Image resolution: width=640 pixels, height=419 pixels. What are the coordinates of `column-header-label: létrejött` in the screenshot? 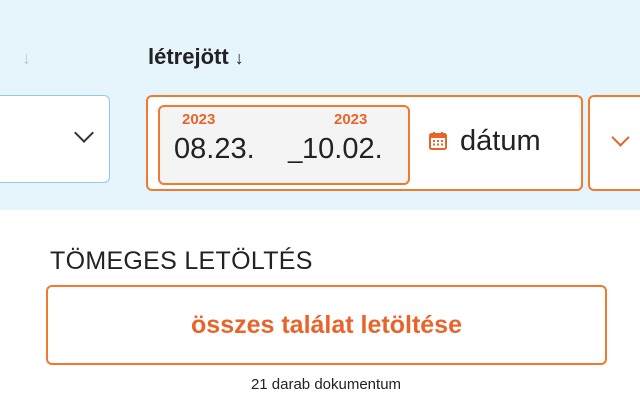 It's located at (188, 56).